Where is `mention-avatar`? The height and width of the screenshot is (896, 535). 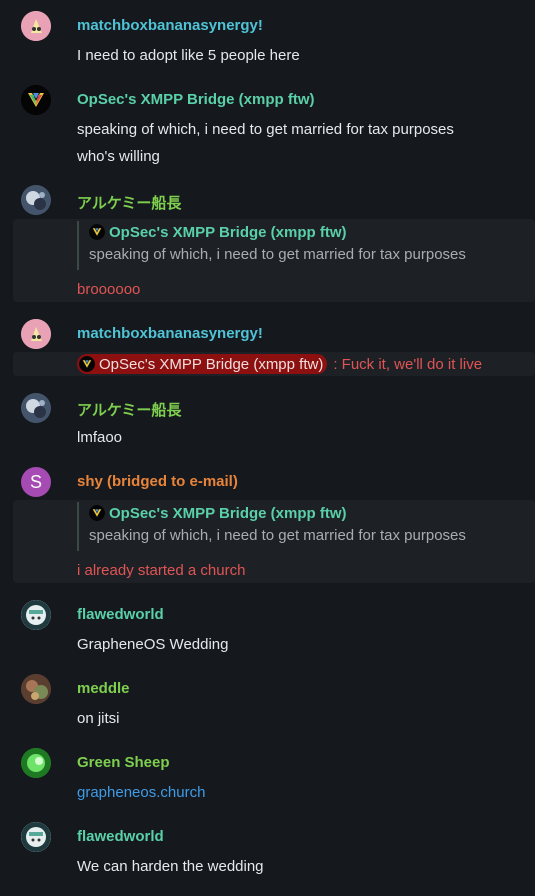 mention-avatar is located at coordinates (87, 364).